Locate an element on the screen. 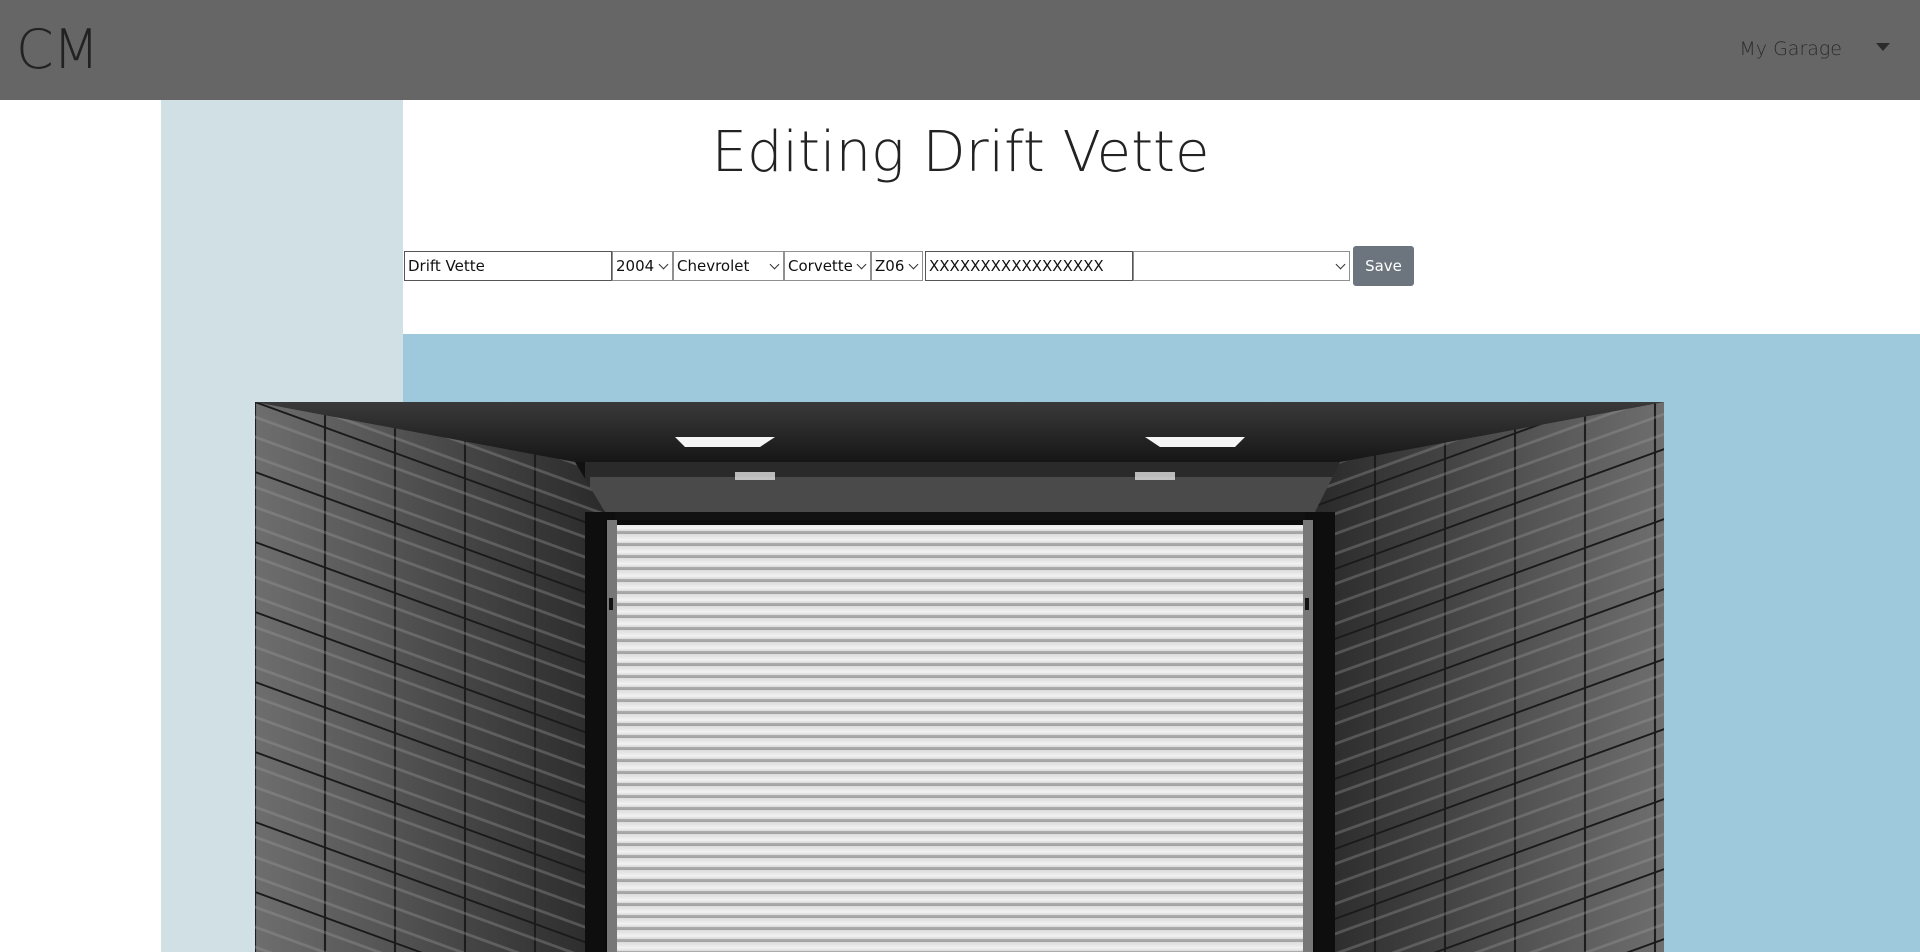  model-select: Corvette is located at coordinates (827, 266).